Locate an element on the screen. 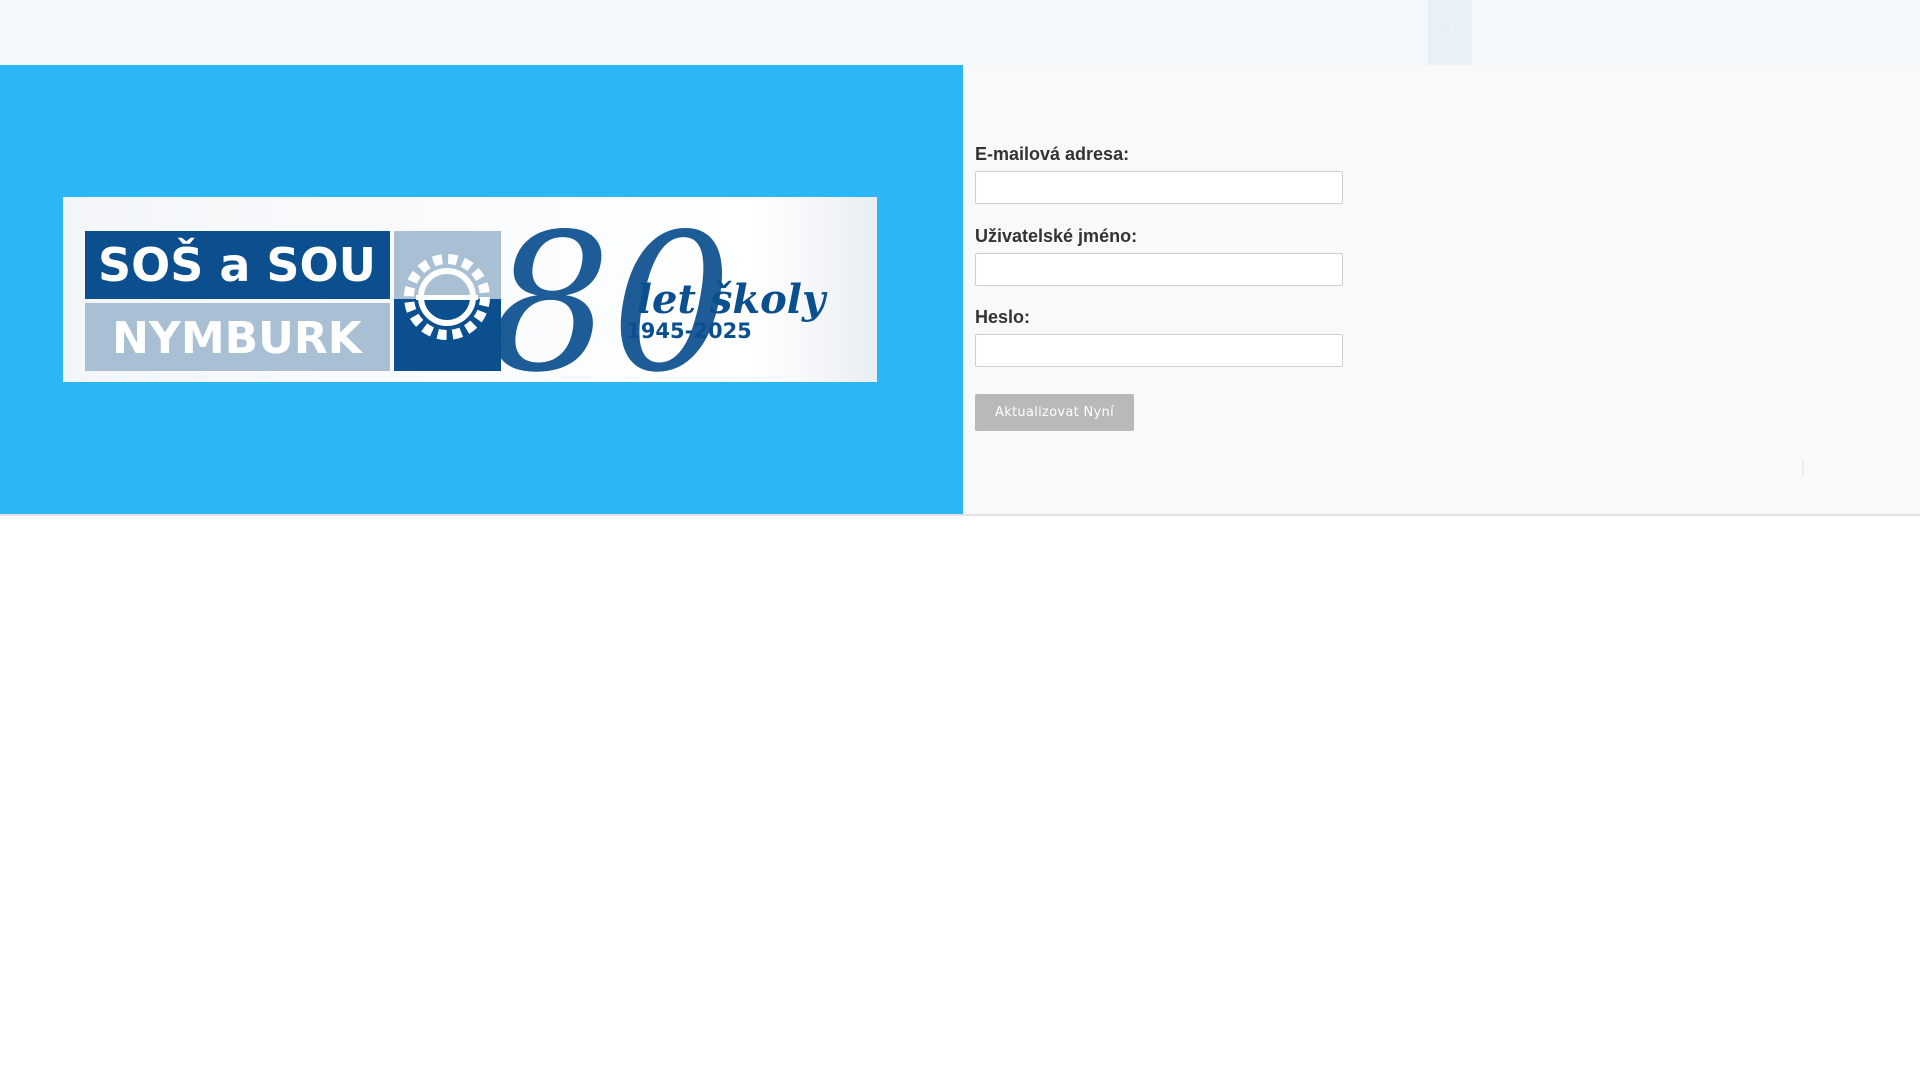 This screenshot has height=1080, width=1920. school-logo-graphic: SOŠ a SOU NYMBURK 80 let školy 1945-2025 is located at coordinates (470, 289).